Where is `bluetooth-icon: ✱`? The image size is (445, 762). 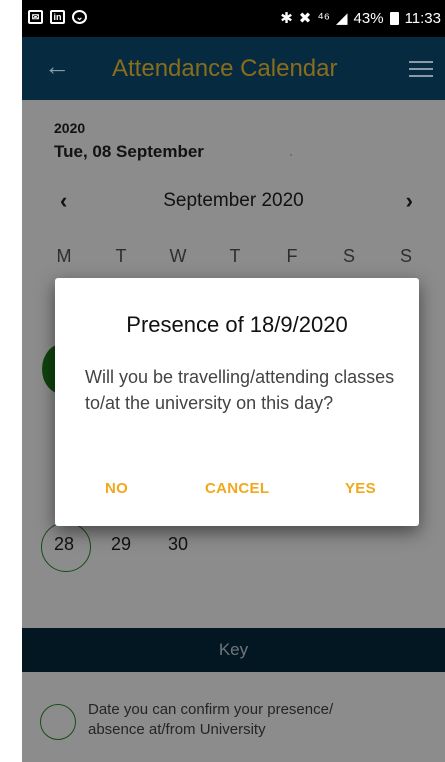
bluetooth-icon: ✱ is located at coordinates (286, 18).